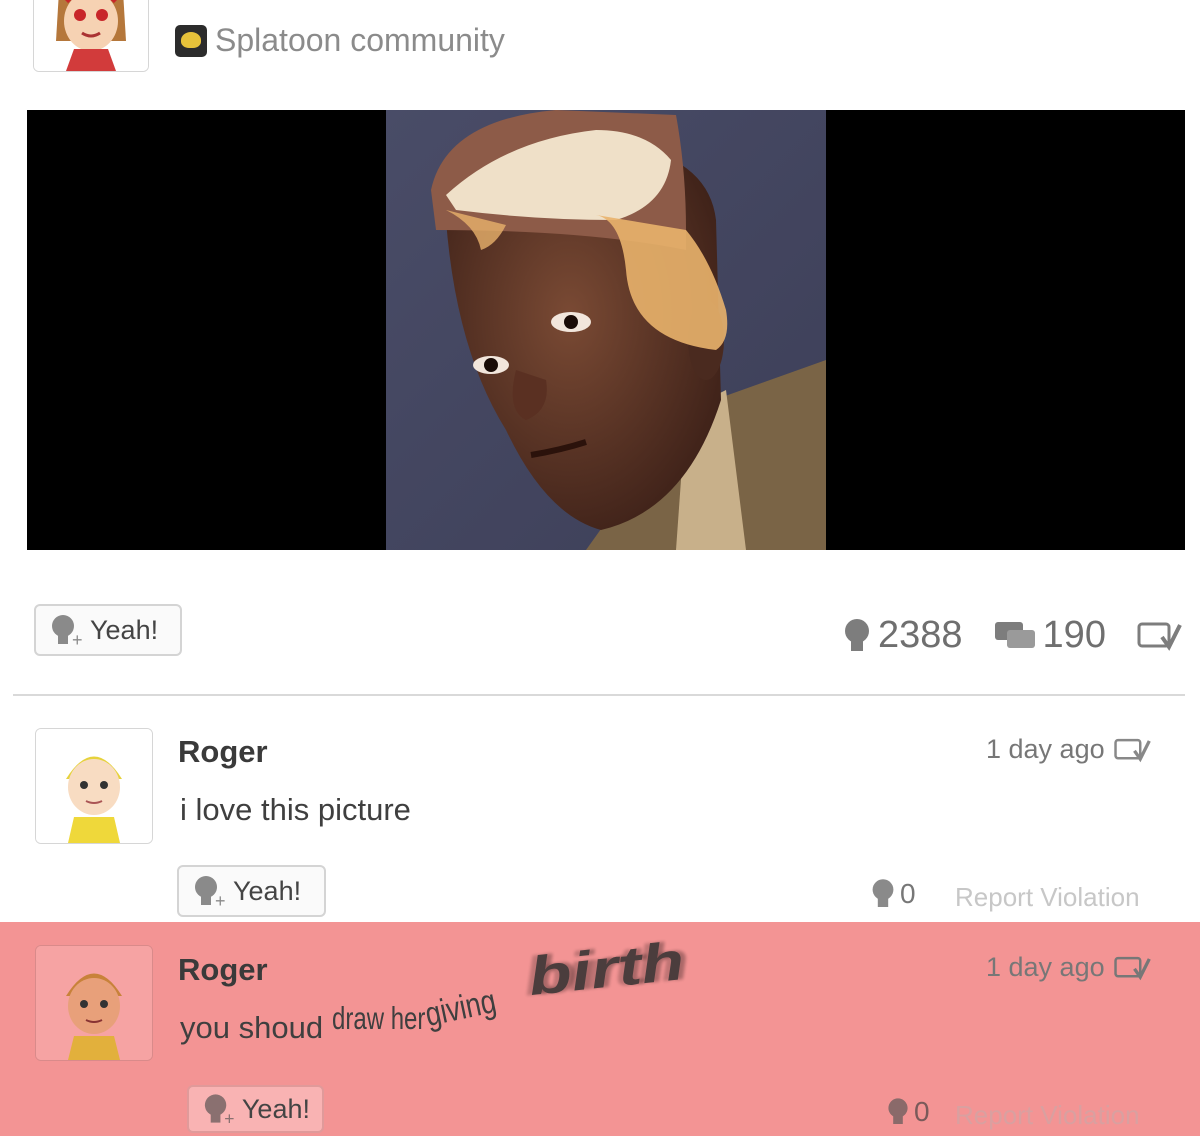 The height and width of the screenshot is (1136, 1200). I want to click on post-yeah-label: Yeah!, so click(124, 629).